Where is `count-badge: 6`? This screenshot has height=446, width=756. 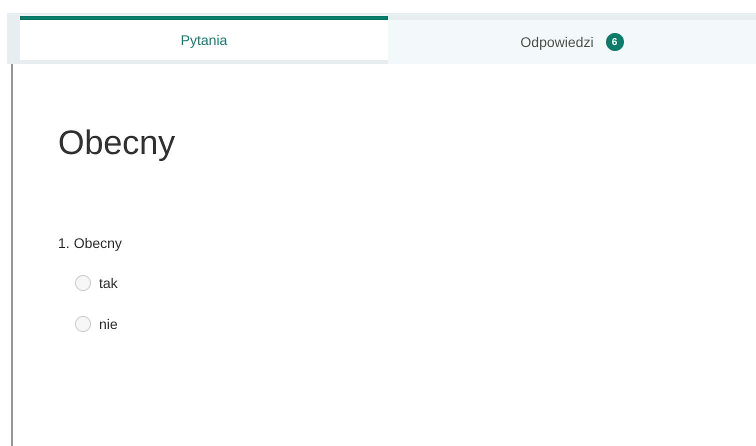
count-badge: 6 is located at coordinates (615, 42).